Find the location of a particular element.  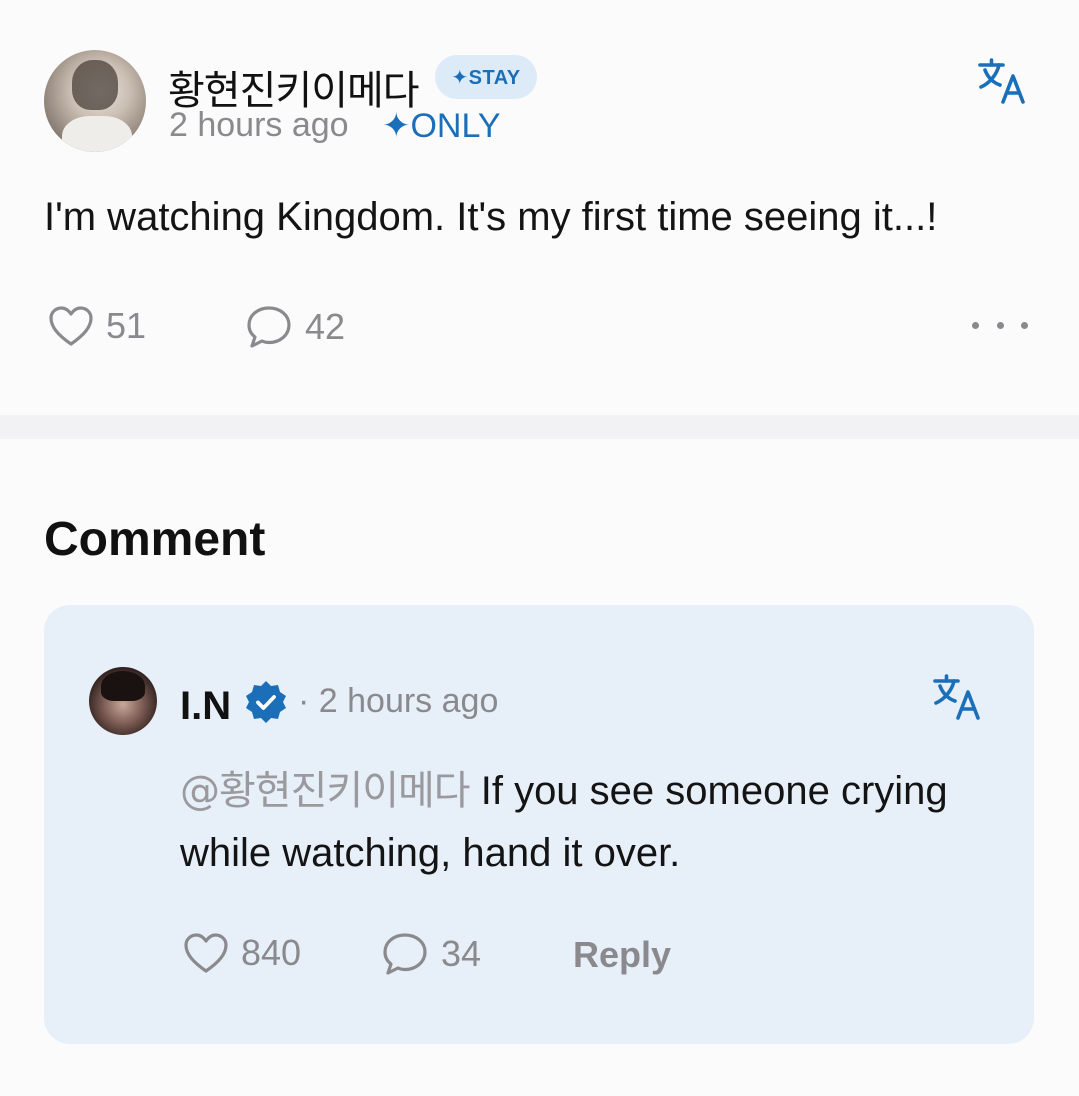

more-options-button is located at coordinates (1000, 325).